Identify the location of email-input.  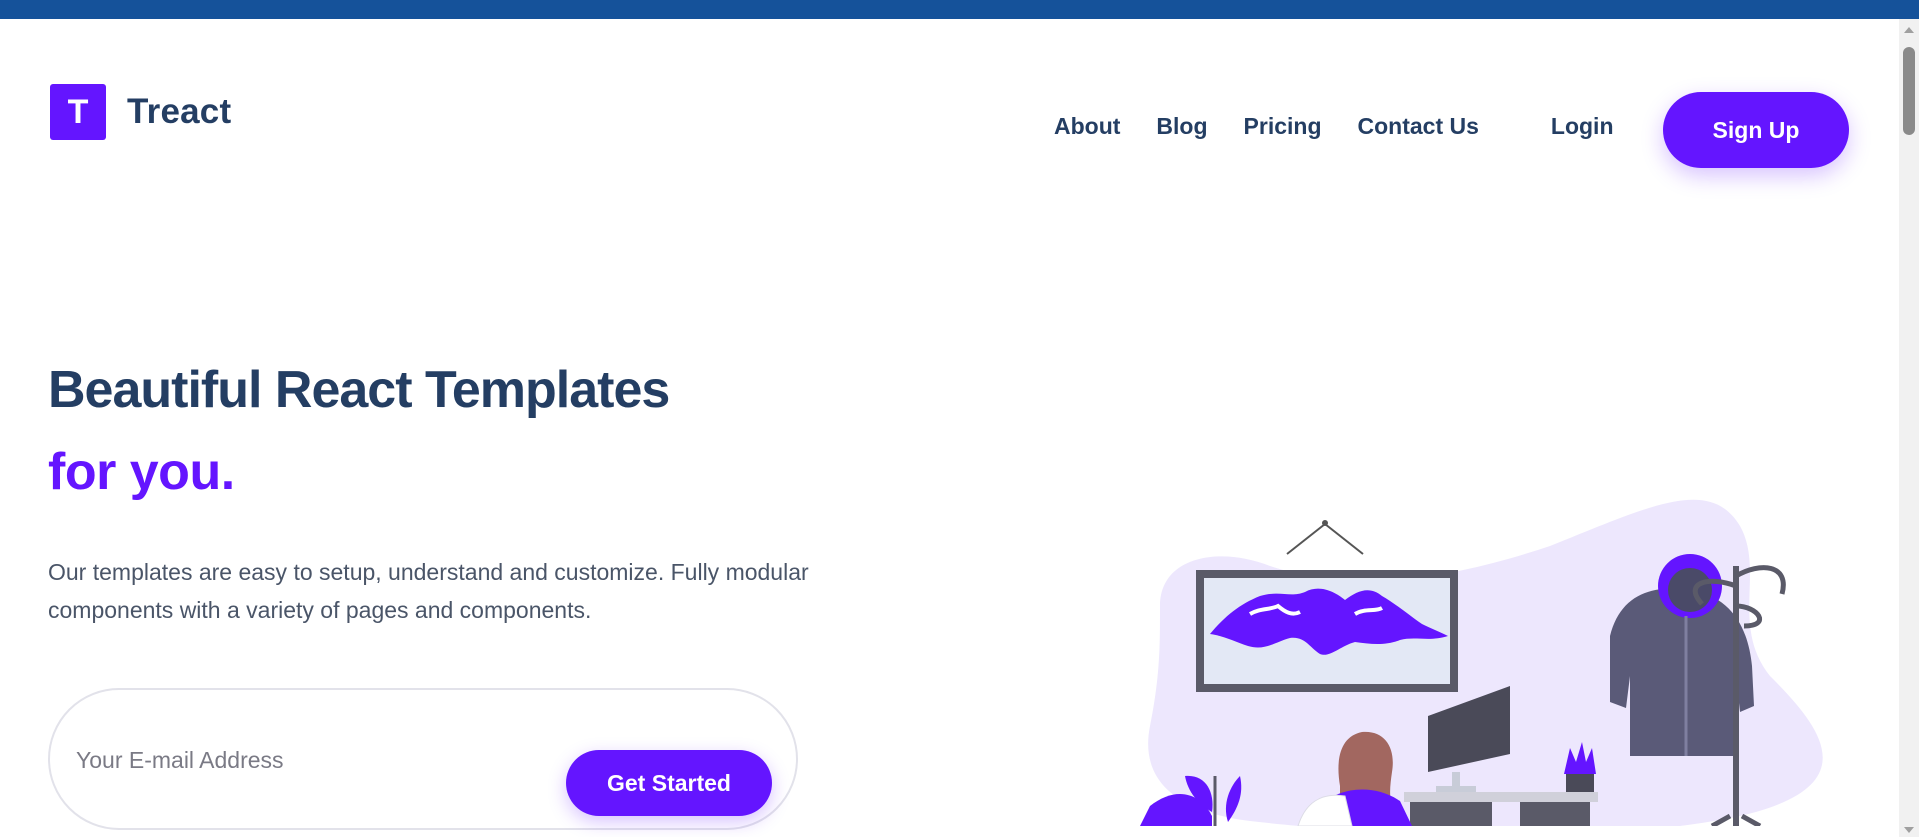
(316, 760).